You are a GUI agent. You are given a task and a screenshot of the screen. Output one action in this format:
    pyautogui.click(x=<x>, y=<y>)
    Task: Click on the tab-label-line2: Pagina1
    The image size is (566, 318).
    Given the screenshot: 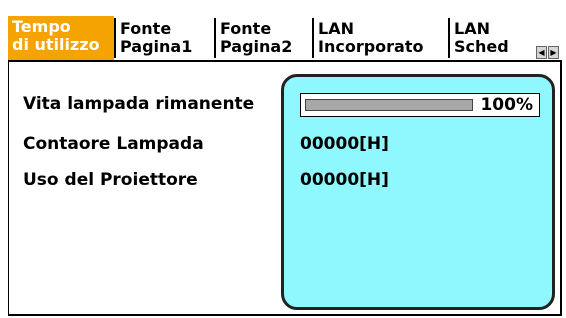 What is the action you would take?
    pyautogui.click(x=156, y=46)
    